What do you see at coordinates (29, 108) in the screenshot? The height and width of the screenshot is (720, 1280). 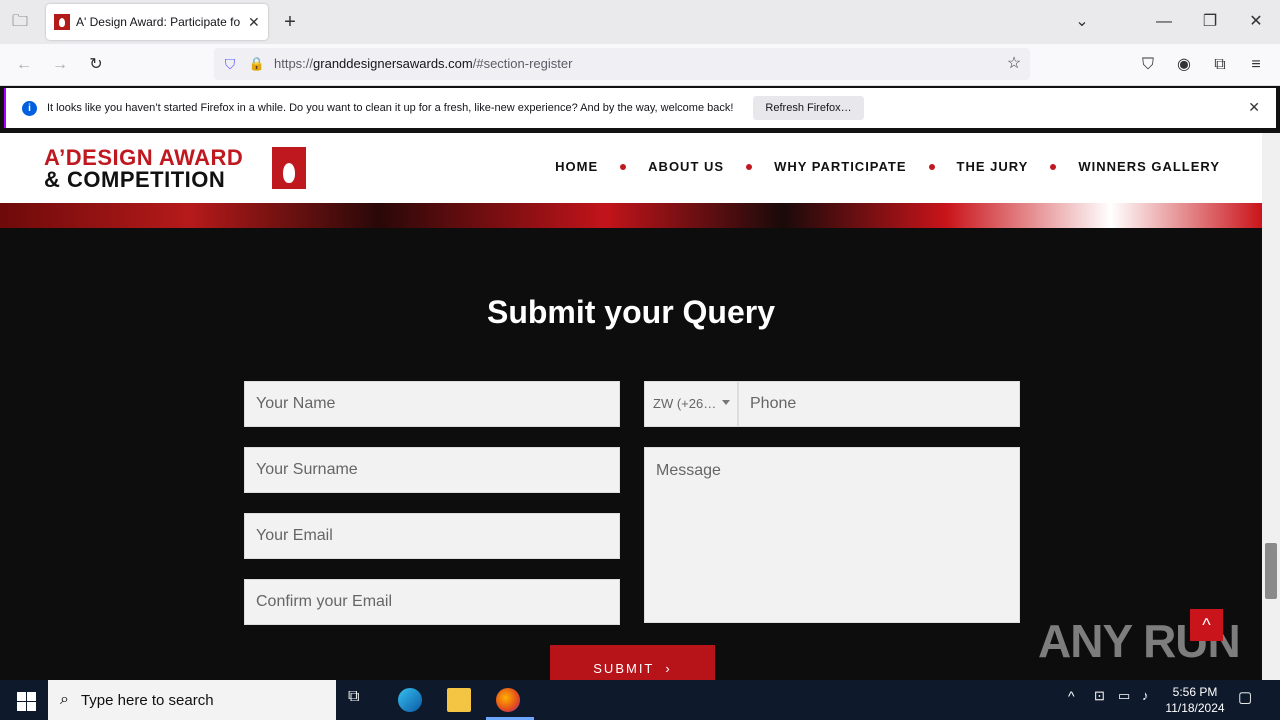 I see `info-icon: i` at bounding box center [29, 108].